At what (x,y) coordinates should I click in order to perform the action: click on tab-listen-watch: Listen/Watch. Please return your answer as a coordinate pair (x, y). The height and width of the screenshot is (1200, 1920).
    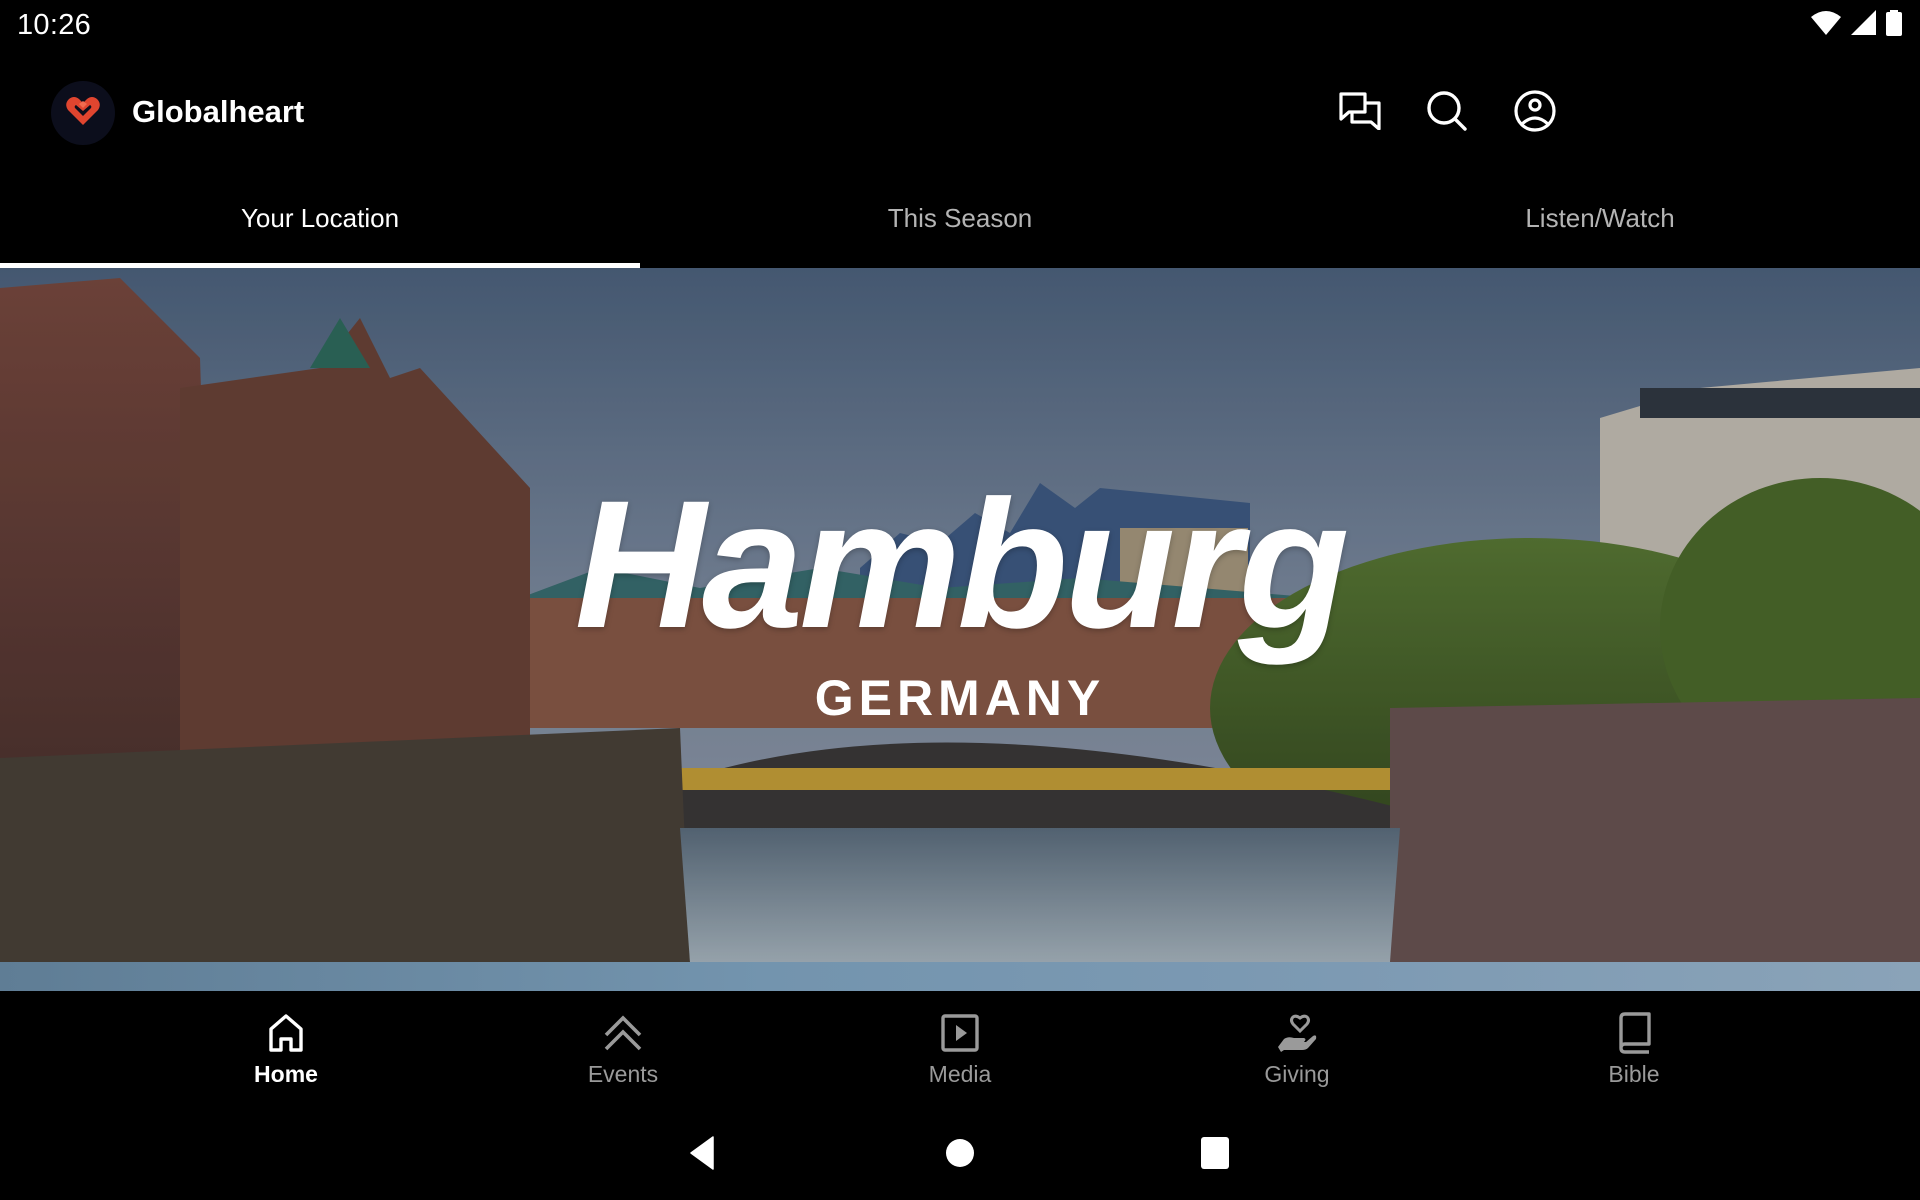
    Looking at the image, I should click on (1600, 222).